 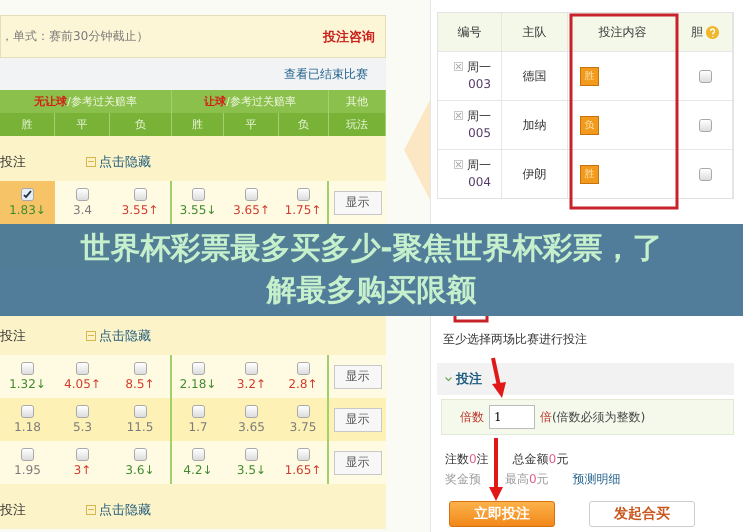 What do you see at coordinates (82, 202) in the screenshot?
I see `odds-cell: 3.4` at bounding box center [82, 202].